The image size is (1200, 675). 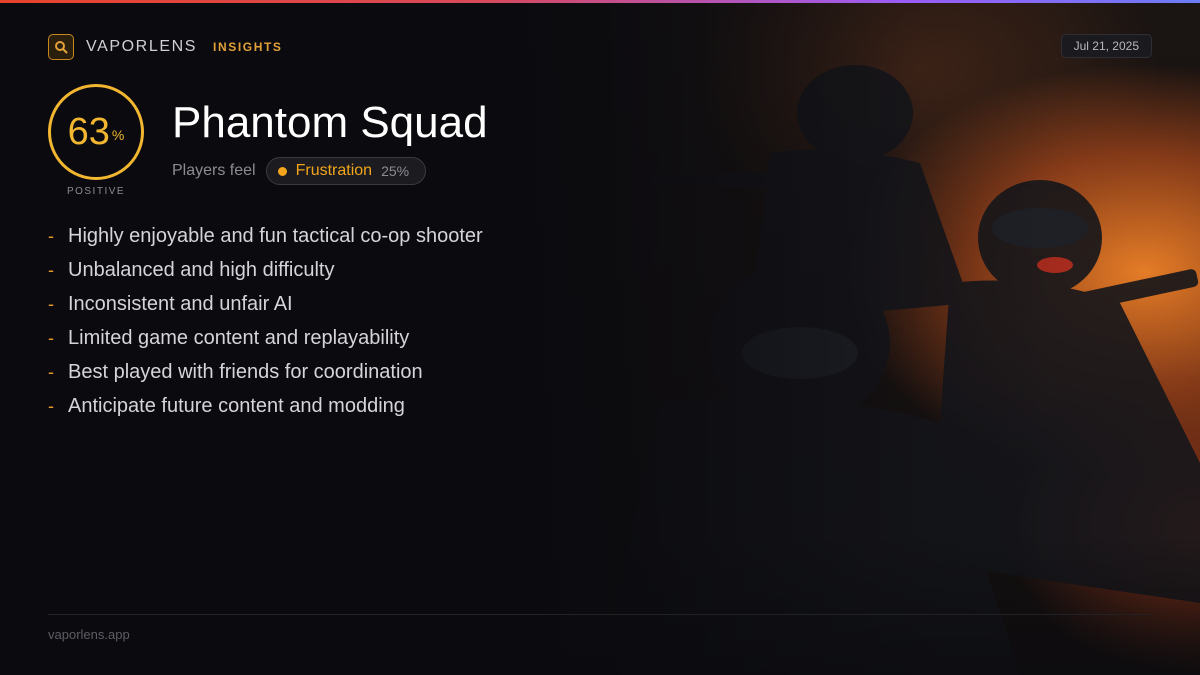 I want to click on score-ring: 63 %, so click(x=96, y=132).